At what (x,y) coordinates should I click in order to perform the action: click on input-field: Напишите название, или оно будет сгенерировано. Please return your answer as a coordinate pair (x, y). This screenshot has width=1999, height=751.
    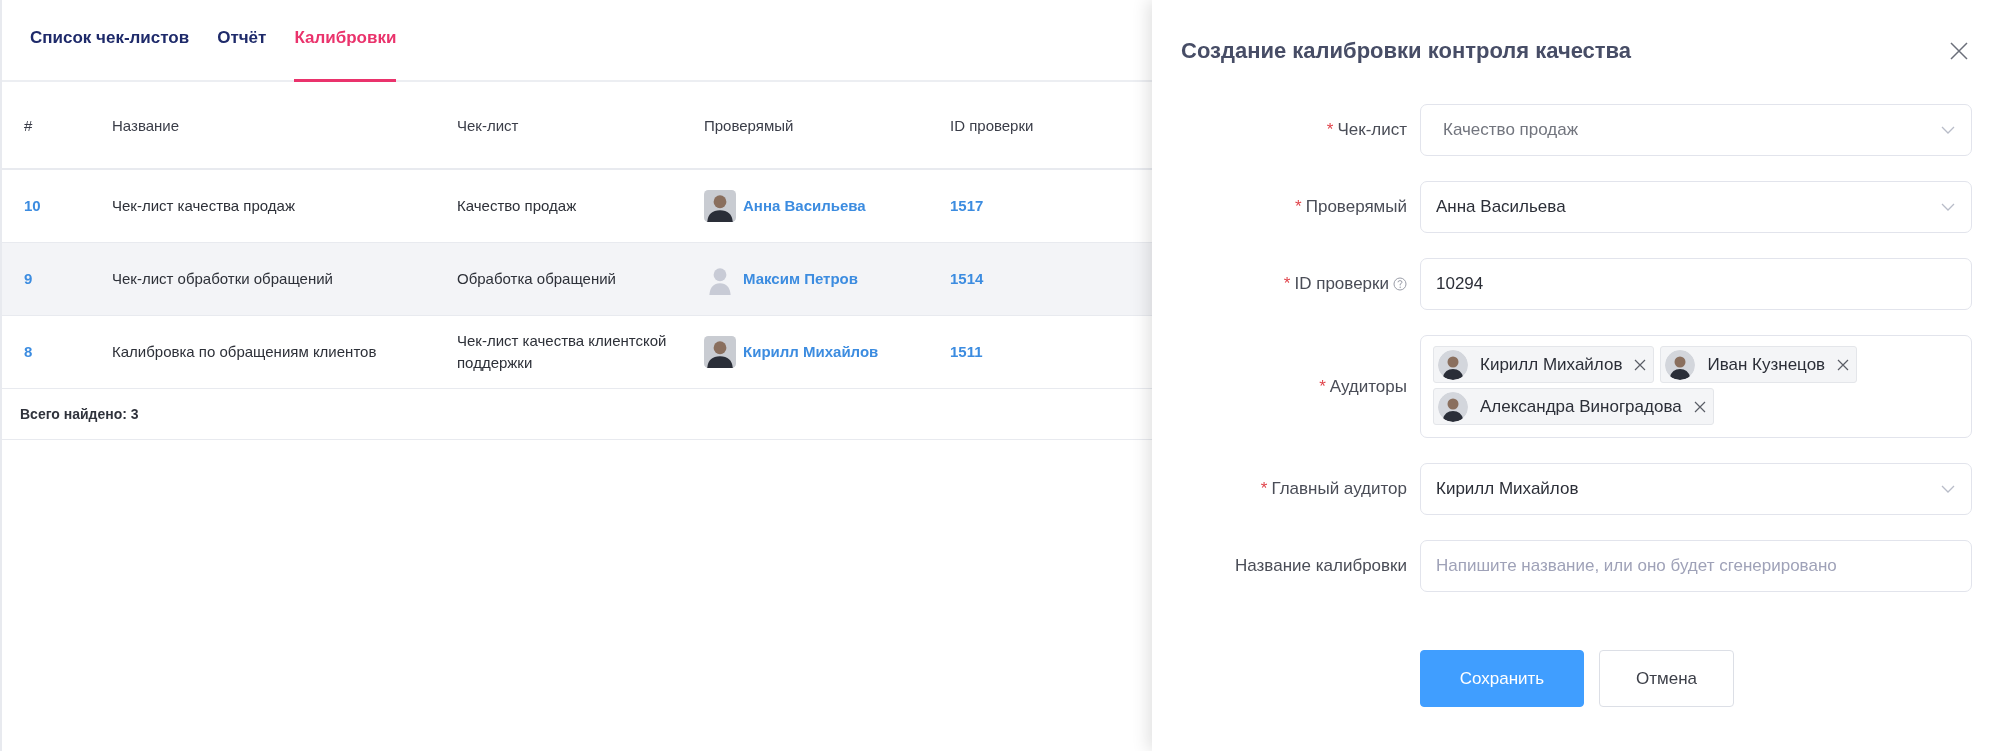
    Looking at the image, I should click on (1696, 566).